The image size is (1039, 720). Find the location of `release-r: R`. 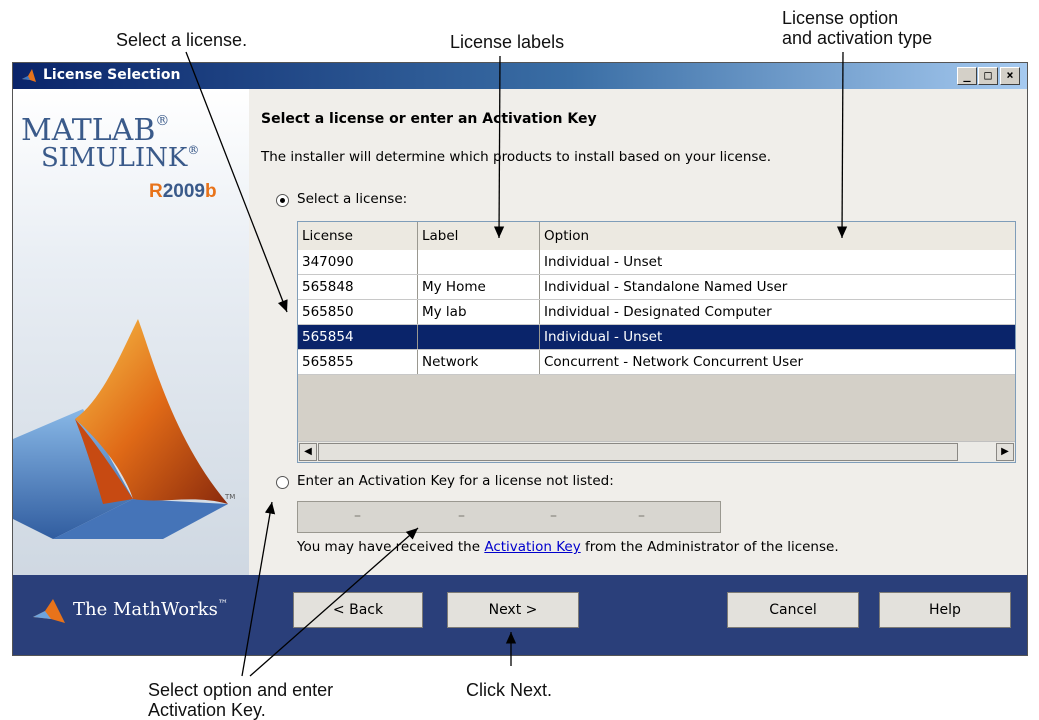

release-r: R is located at coordinates (156, 191).